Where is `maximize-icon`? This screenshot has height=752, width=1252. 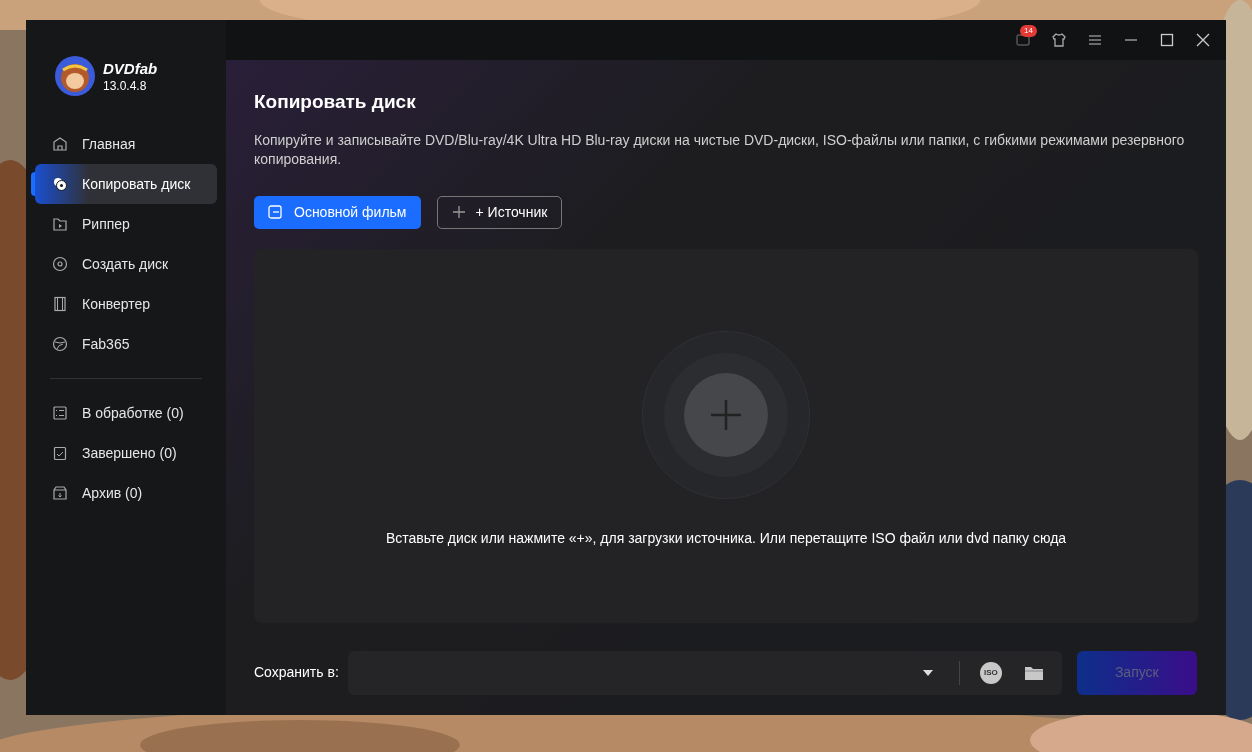
maximize-icon is located at coordinates (1167, 40).